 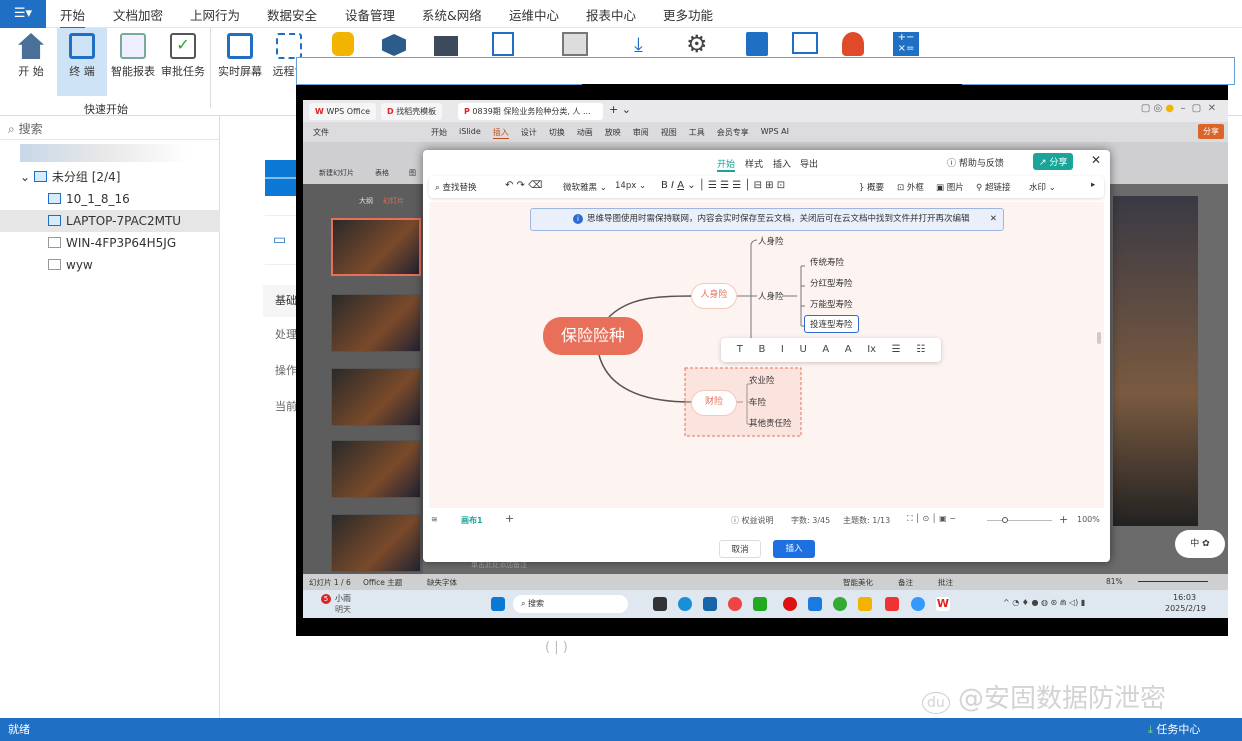 What do you see at coordinates (393, 201) in the screenshot?
I see `slides-tab: 幻灯片` at bounding box center [393, 201].